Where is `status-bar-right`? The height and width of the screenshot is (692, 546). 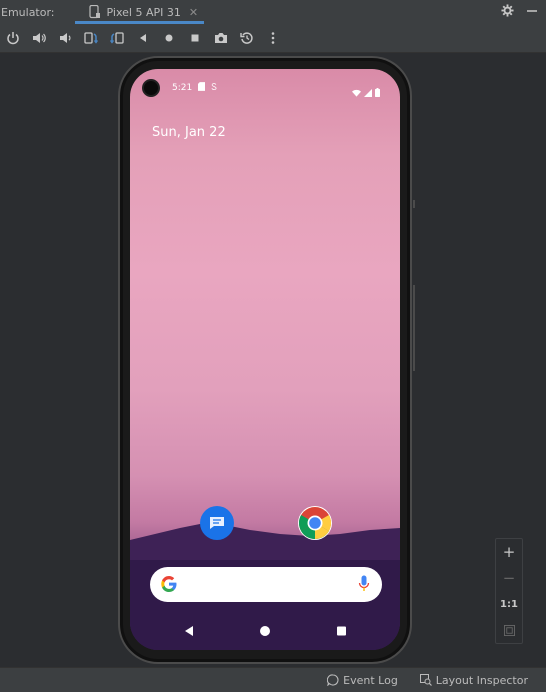 status-bar-right is located at coordinates (366, 91).